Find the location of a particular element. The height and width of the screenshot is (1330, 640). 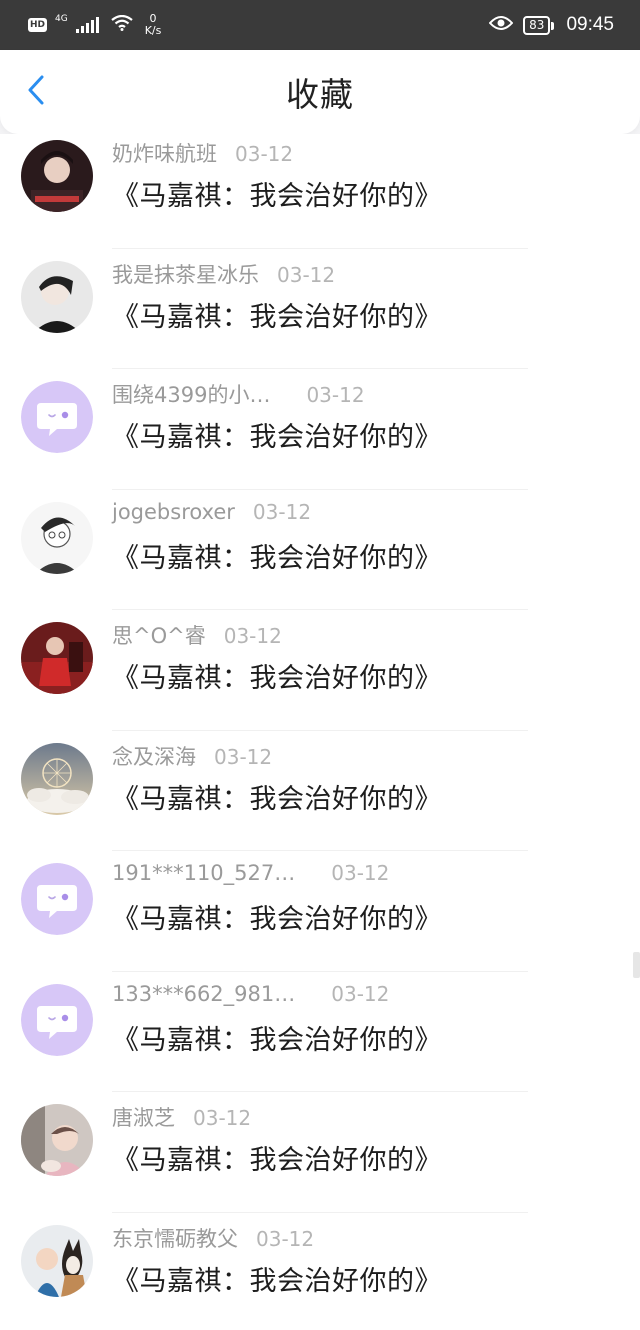

scrollbar-handle is located at coordinates (636, 965).